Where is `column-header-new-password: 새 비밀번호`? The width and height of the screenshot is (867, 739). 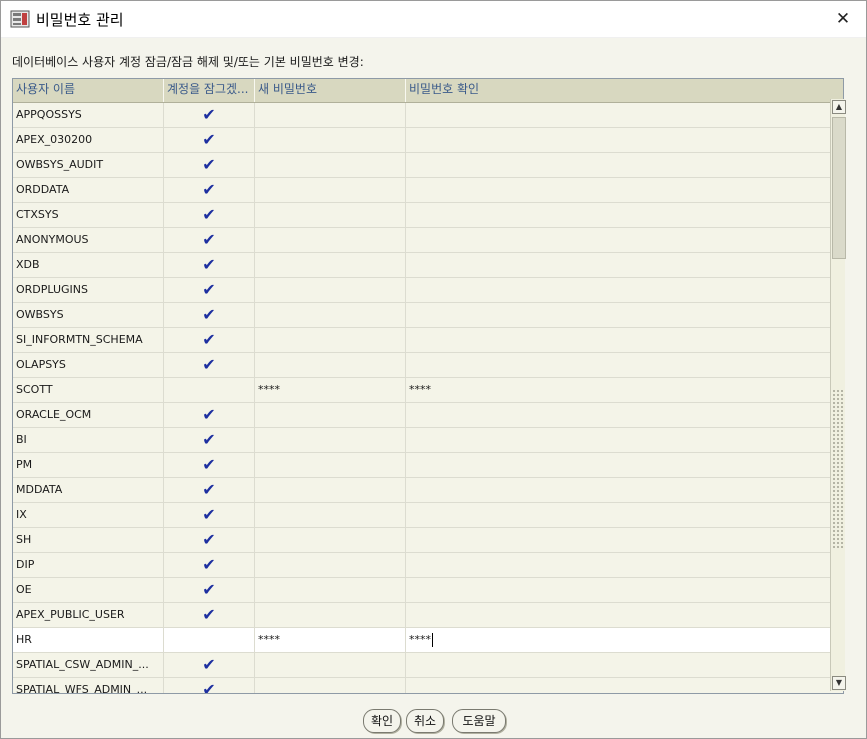
column-header-new-password: 새 비밀번호 is located at coordinates (330, 90).